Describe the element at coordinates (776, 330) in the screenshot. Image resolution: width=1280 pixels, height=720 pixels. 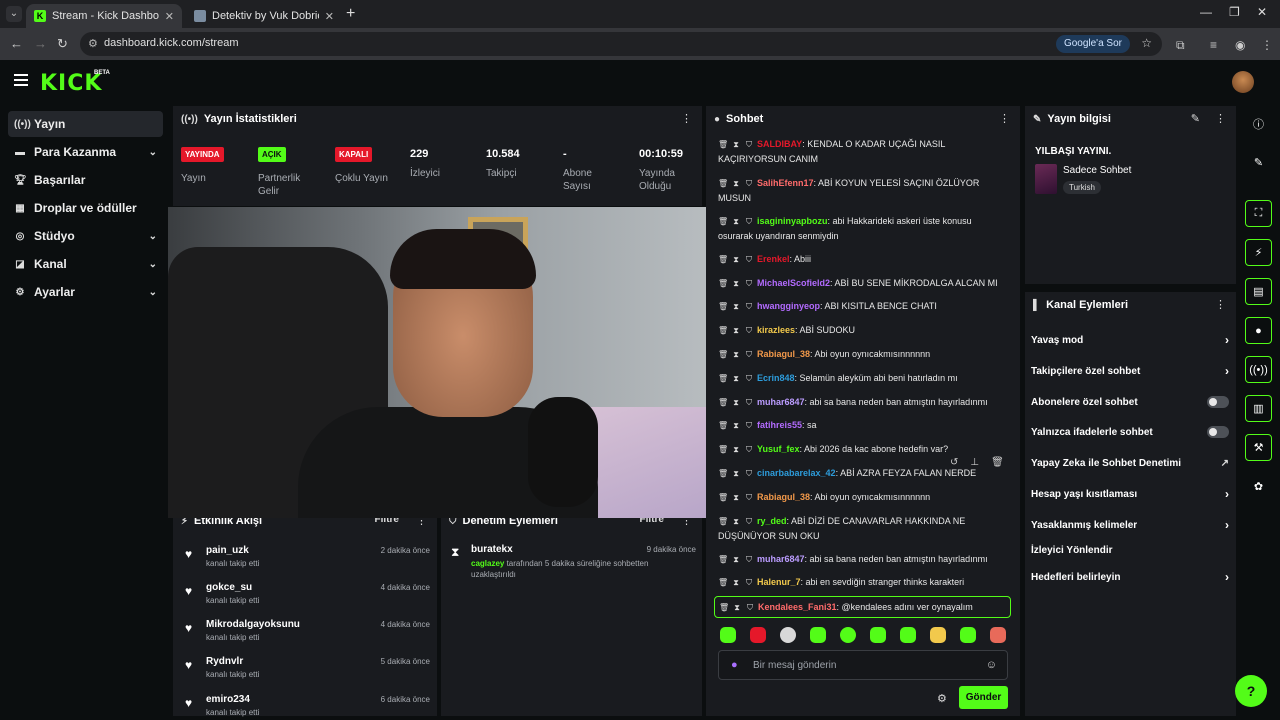
I see `chat-username: kirazlees` at that location.